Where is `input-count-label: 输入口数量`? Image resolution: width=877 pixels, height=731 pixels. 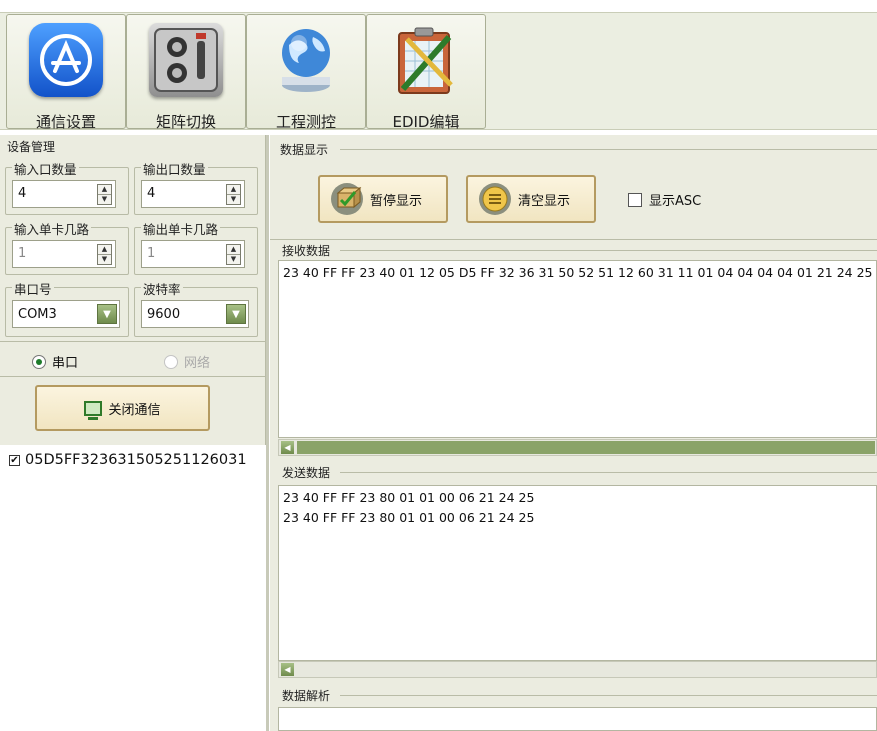 input-count-label: 输入口数量 is located at coordinates (45, 168).